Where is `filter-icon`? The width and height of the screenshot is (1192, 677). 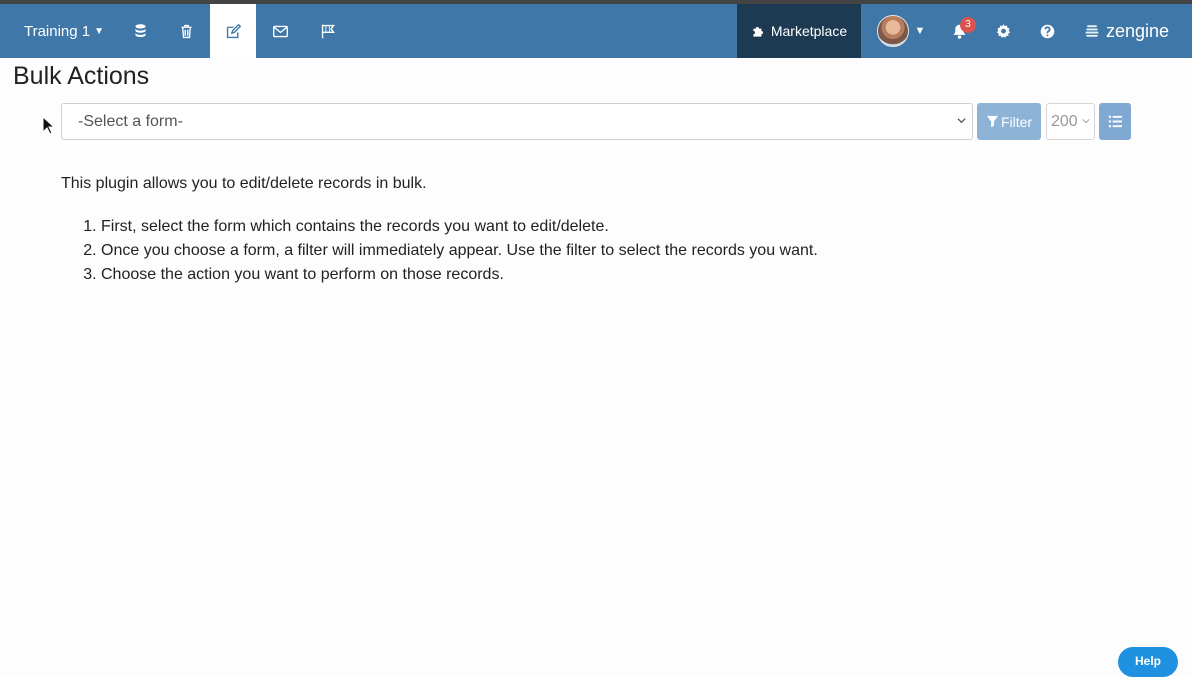
filter-icon is located at coordinates (992, 121).